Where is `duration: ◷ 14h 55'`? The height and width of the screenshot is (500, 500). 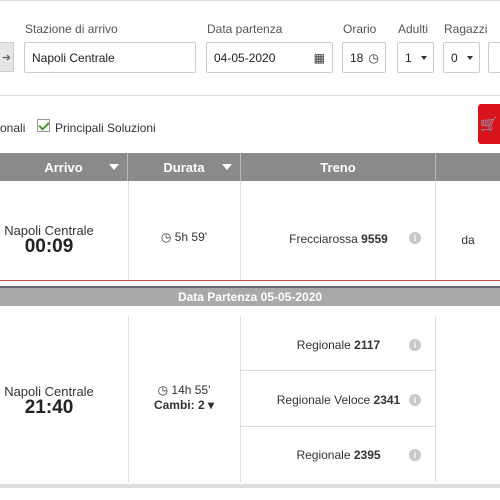
duration: ◷ 14h 55' is located at coordinates (184, 390).